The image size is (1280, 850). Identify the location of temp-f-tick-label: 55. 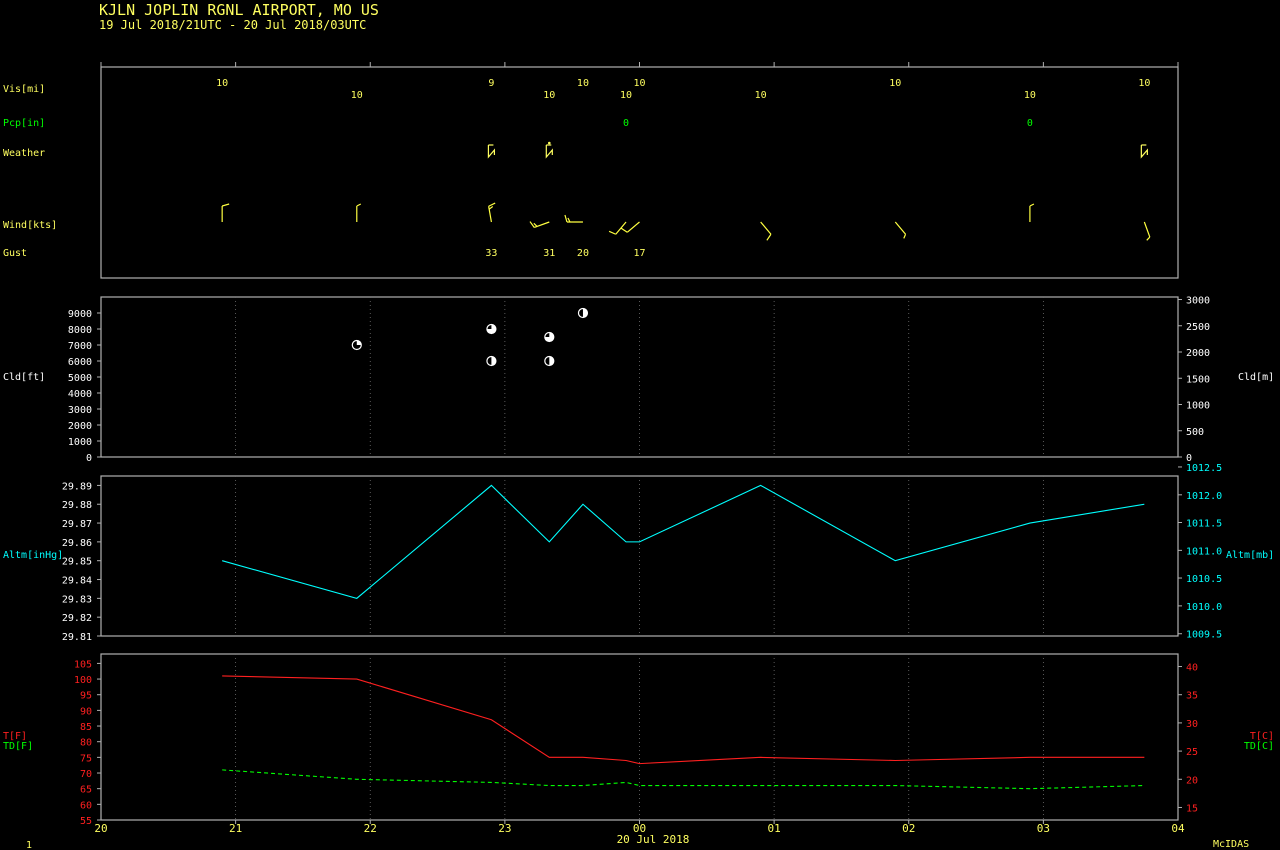
(86, 821).